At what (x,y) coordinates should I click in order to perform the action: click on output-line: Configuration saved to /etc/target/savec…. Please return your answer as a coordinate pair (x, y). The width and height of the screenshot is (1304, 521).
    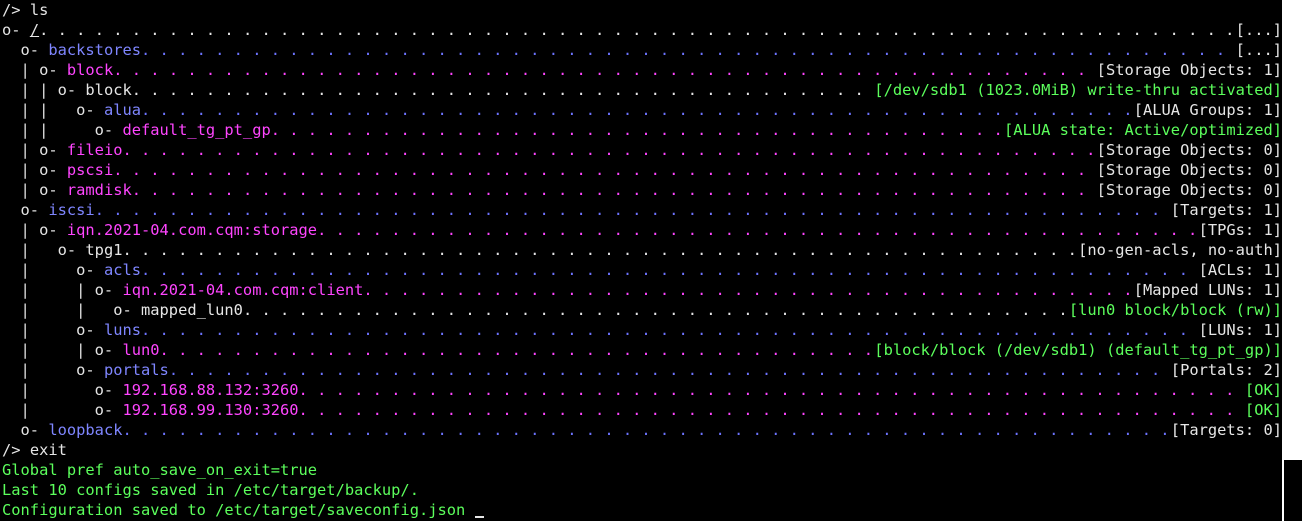
    Looking at the image, I should click on (642, 510).